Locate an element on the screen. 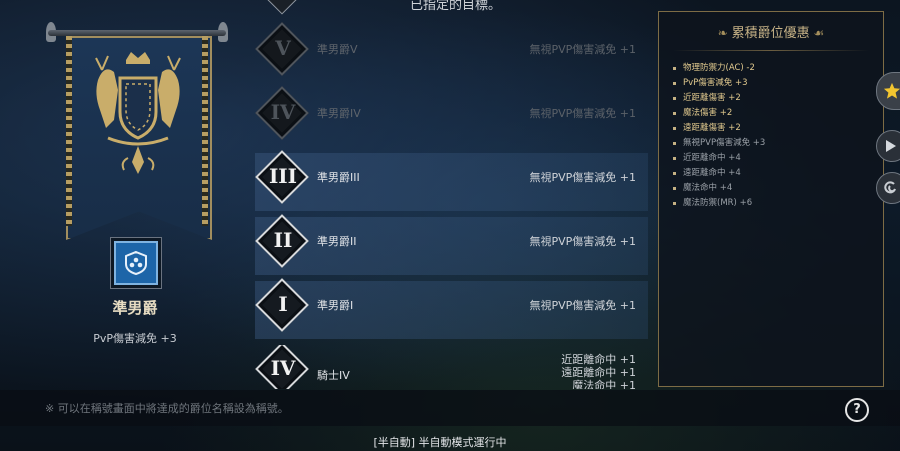 This screenshot has height=451, width=900. rank-title: 騎士IV is located at coordinates (333, 375).